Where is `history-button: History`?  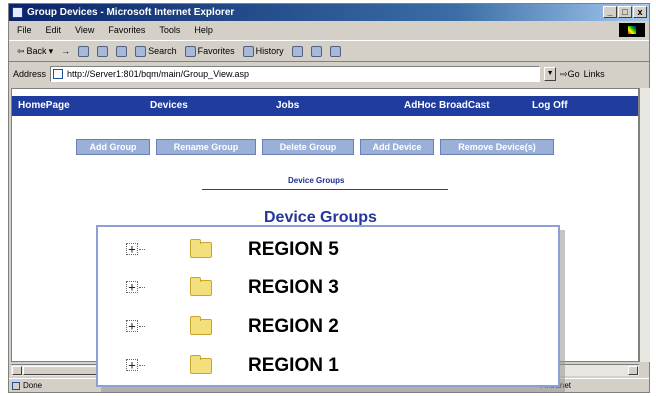 history-button: History is located at coordinates (263, 51).